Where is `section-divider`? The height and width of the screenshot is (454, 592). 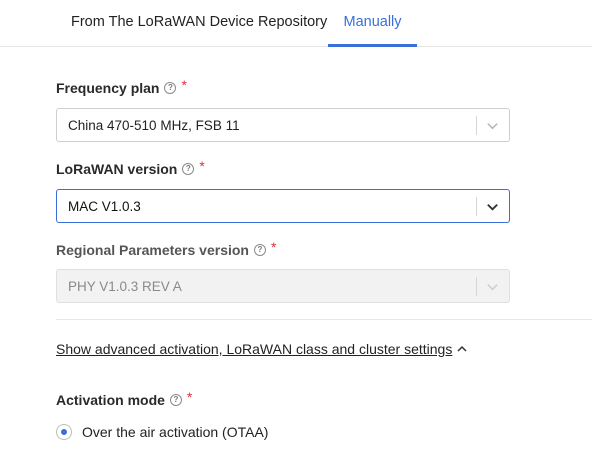
section-divider is located at coordinates (324, 319).